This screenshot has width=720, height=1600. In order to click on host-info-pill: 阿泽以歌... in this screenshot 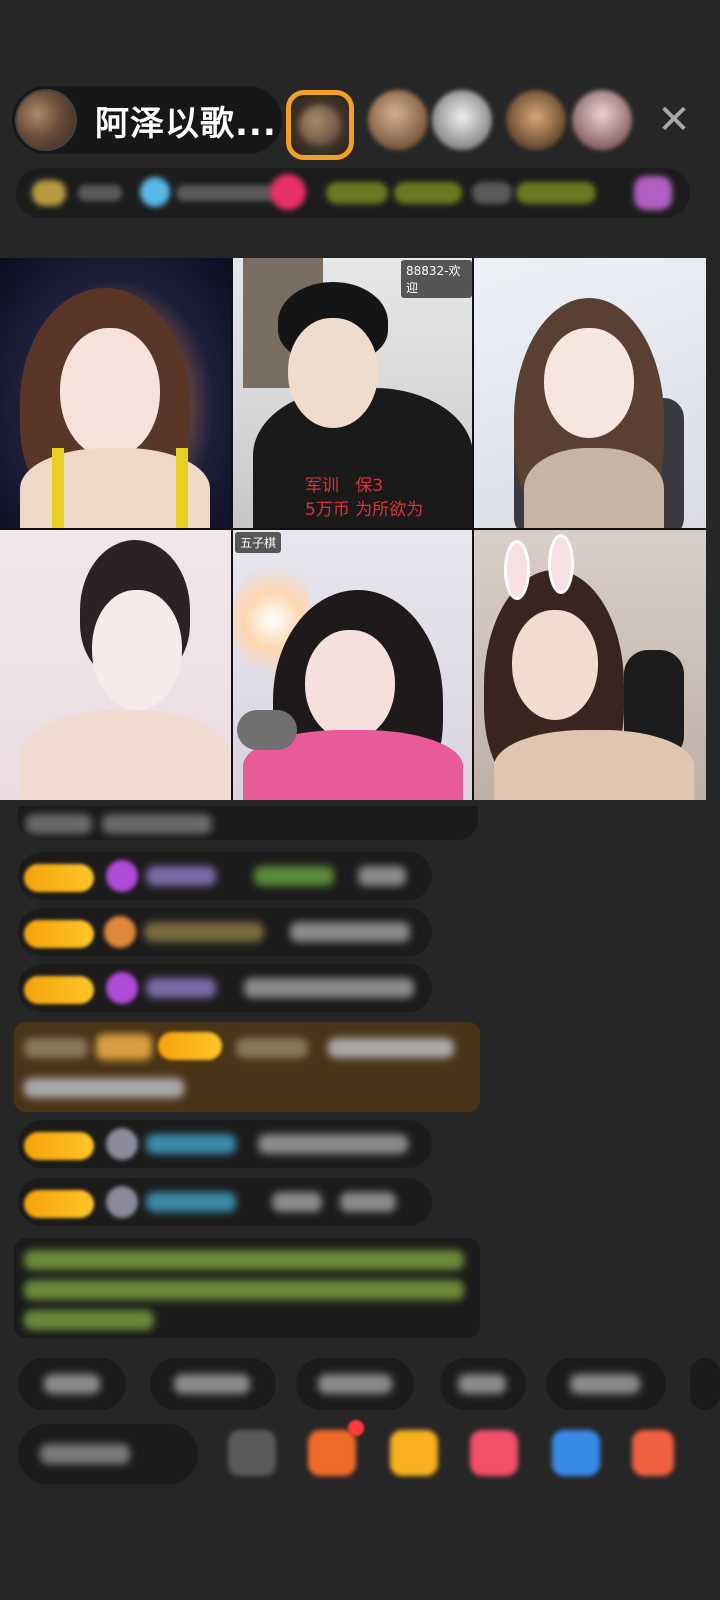, I will do `click(147, 120)`.